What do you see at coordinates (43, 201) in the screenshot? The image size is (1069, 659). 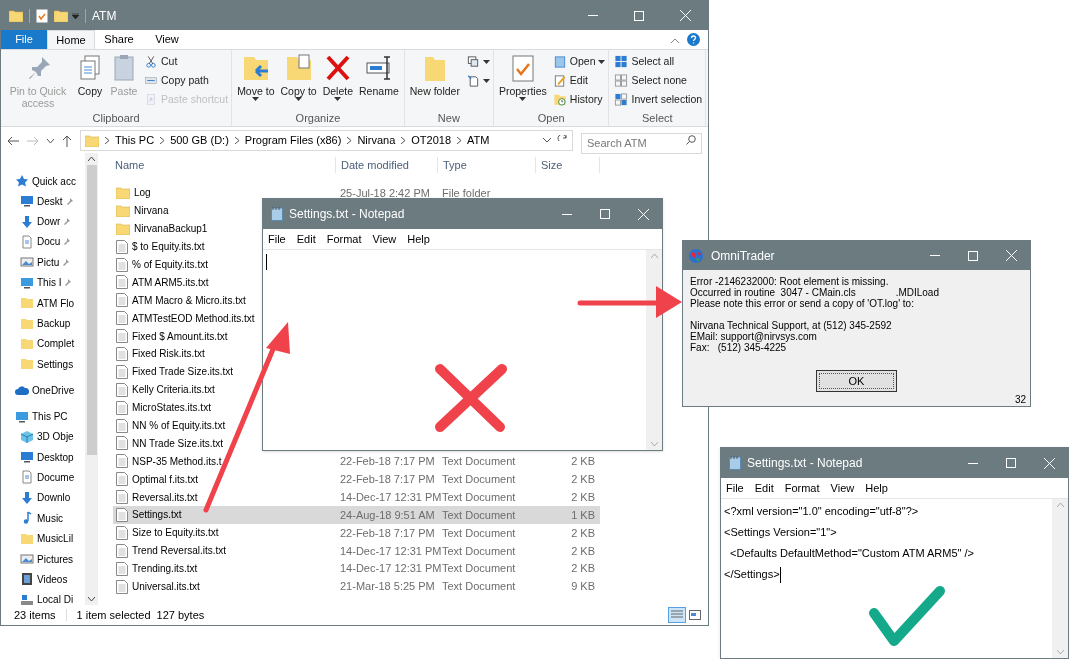 I see `nav-item: Deskt` at bounding box center [43, 201].